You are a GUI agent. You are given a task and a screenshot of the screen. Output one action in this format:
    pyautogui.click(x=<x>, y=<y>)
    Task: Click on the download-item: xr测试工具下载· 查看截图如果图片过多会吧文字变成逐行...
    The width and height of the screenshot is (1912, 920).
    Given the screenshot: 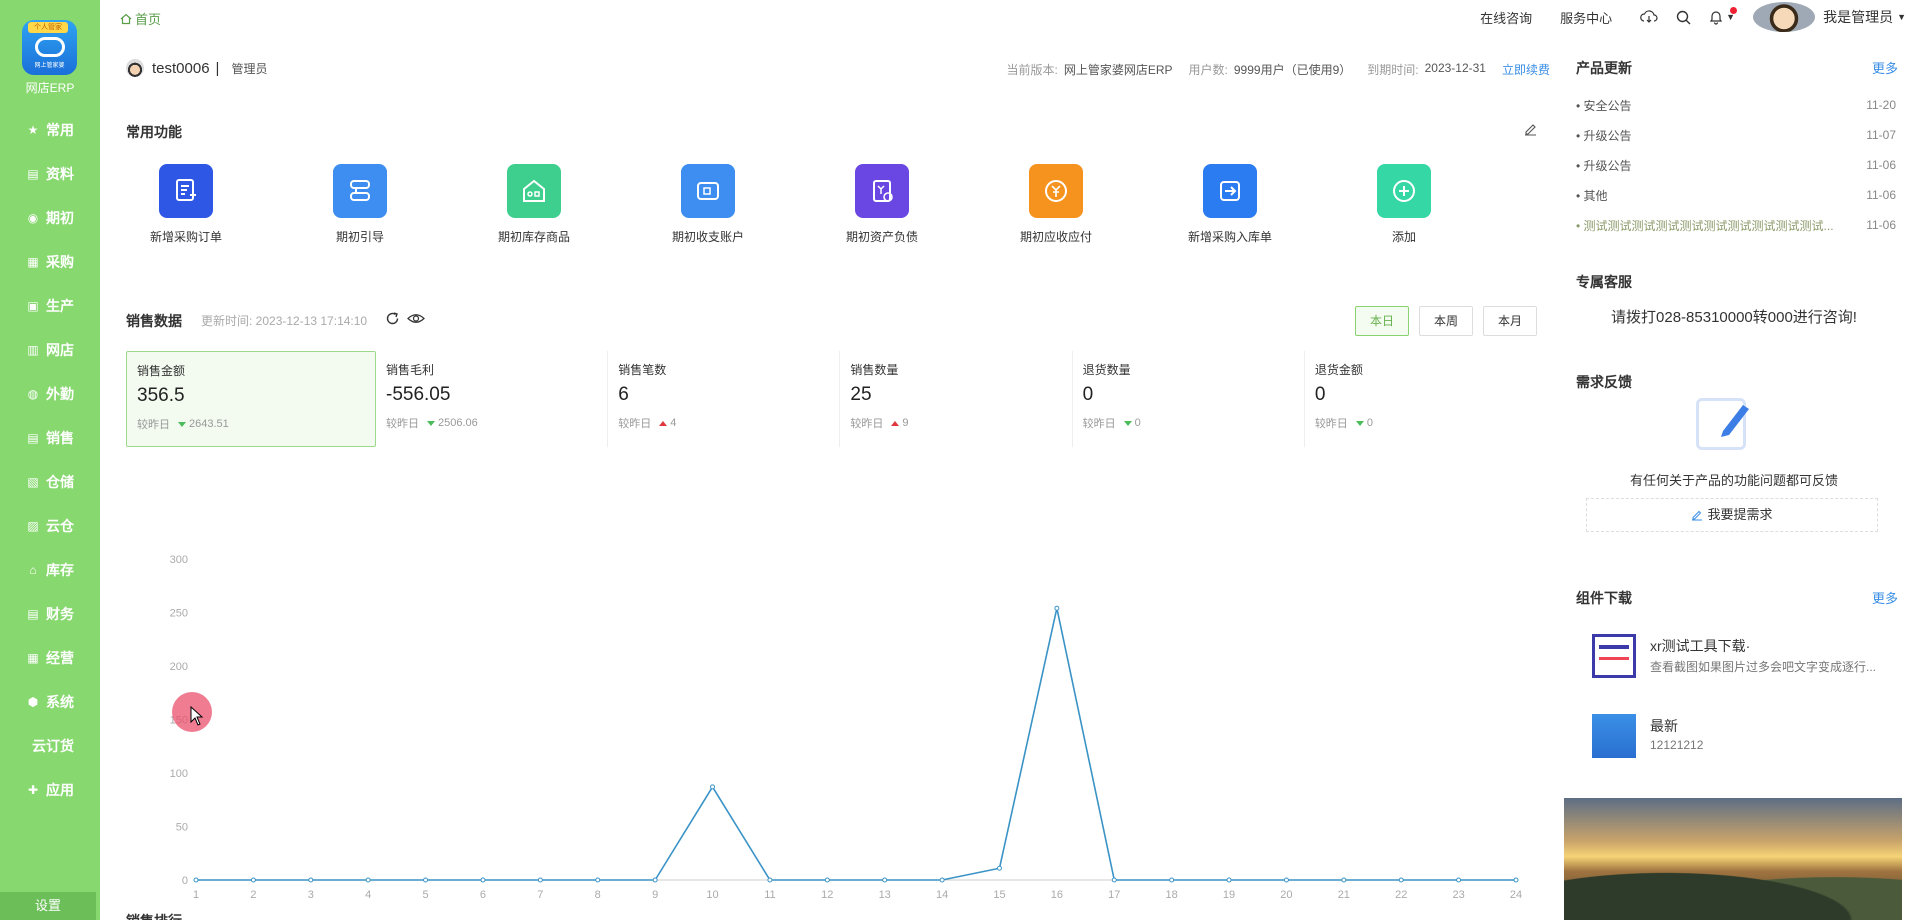 What is the action you would take?
    pyautogui.click(x=1742, y=659)
    